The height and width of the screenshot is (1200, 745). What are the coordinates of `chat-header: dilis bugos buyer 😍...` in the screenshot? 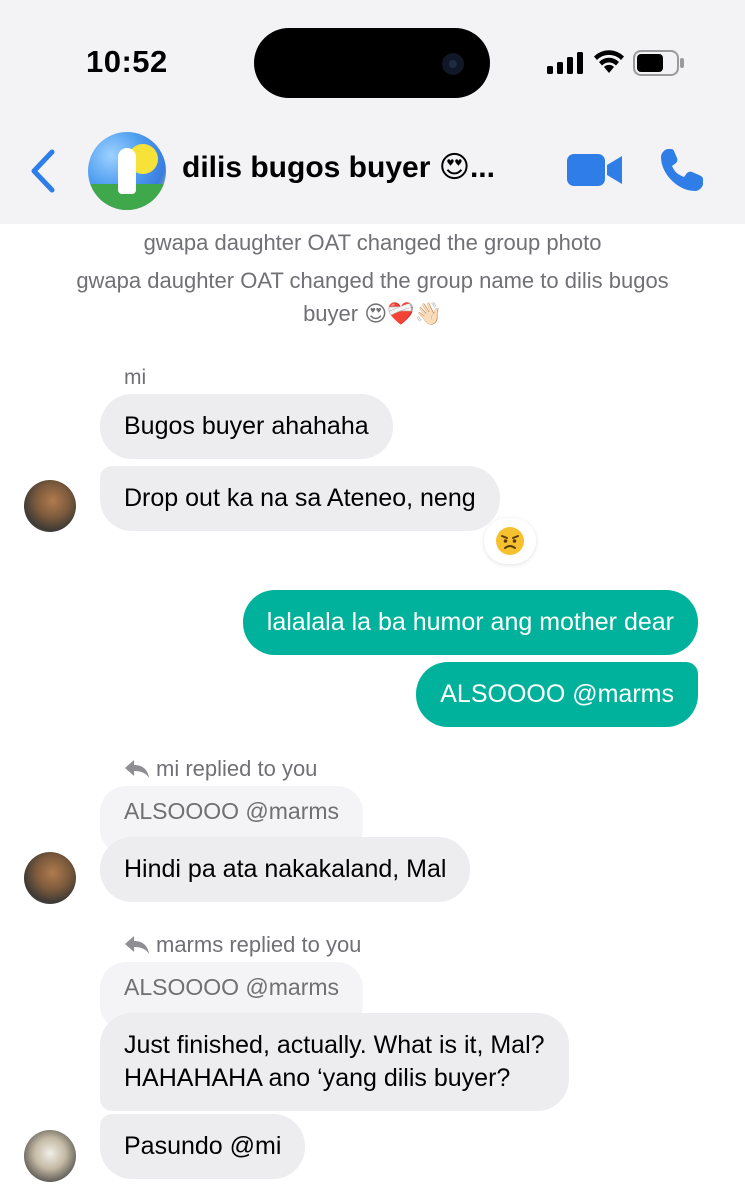 It's located at (372, 172).